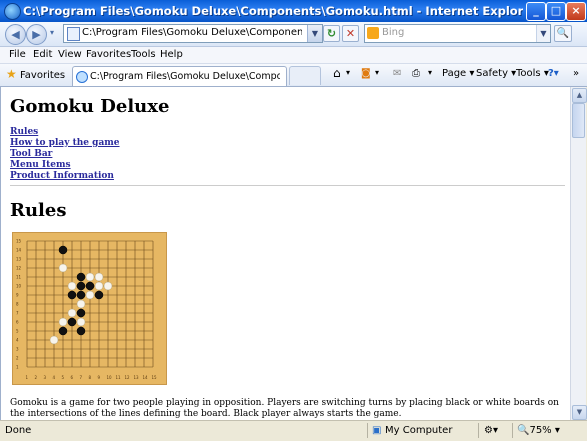  Describe the element at coordinates (11, 74) in the screenshot. I see `star-icon: ★` at that location.